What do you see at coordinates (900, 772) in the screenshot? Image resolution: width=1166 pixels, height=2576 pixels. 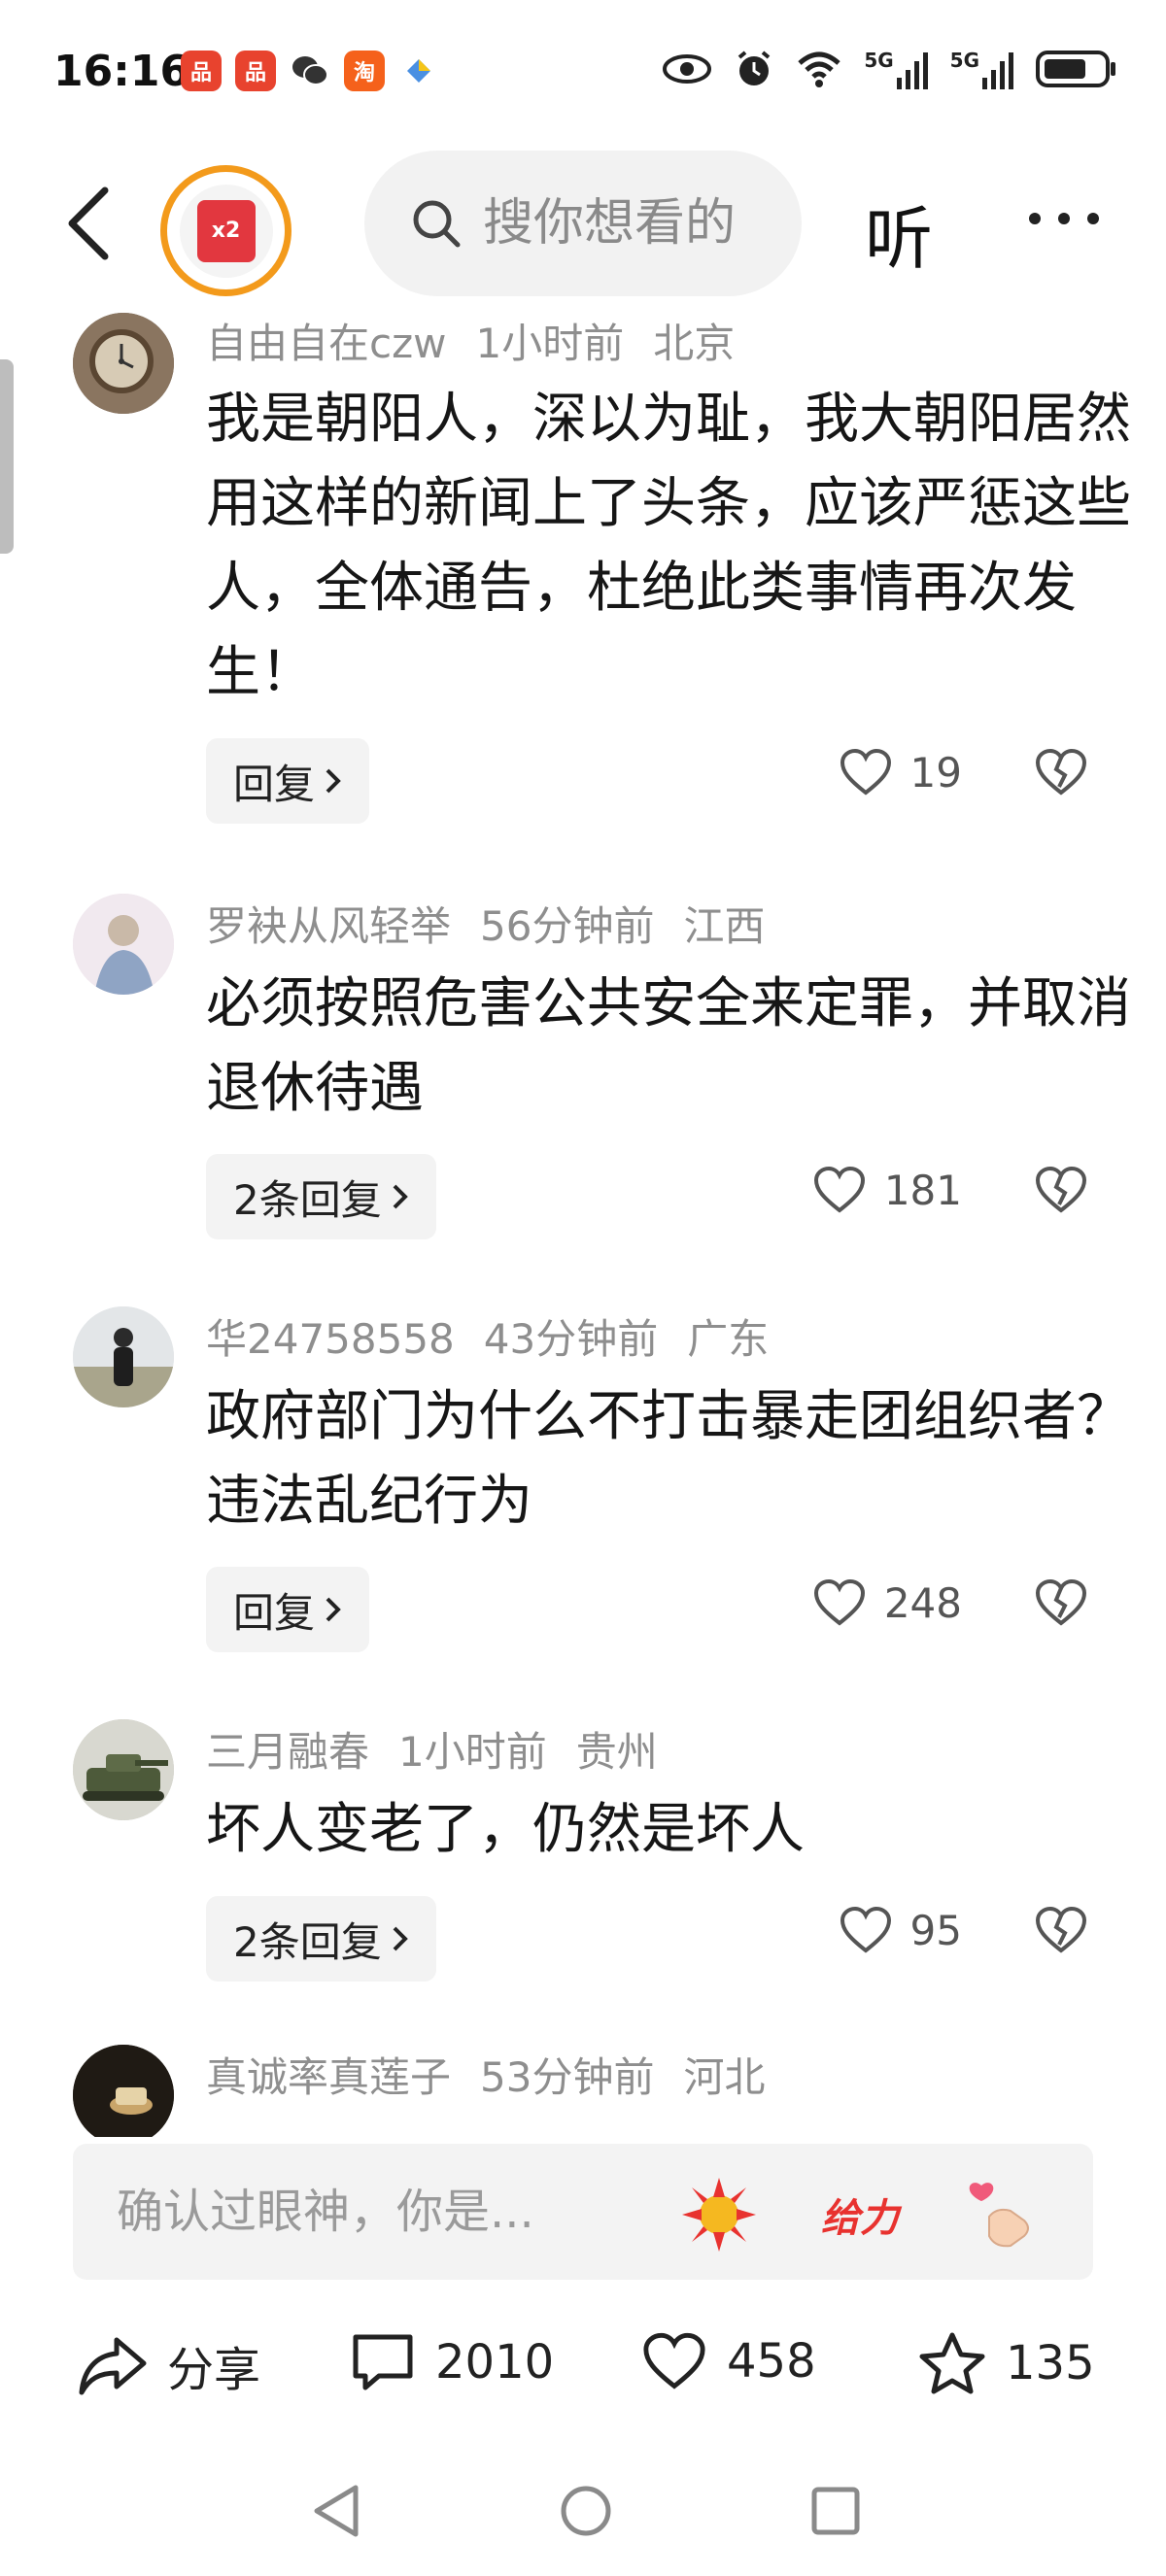 I see `like-button: 19` at bounding box center [900, 772].